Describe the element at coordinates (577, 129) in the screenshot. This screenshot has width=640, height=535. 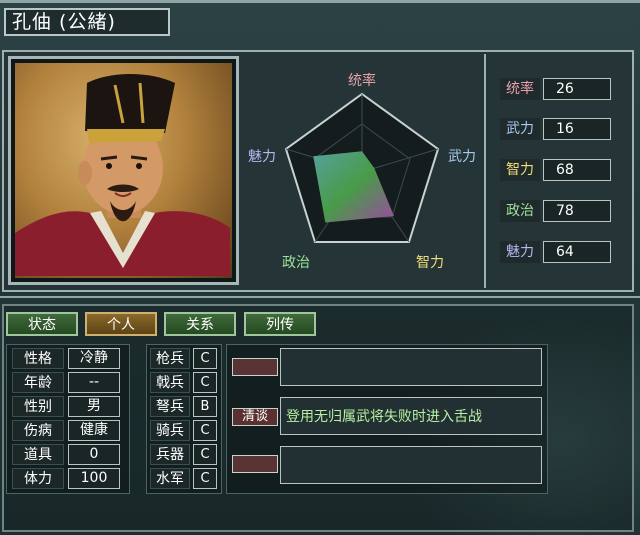
I see `stat-value: 16` at that location.